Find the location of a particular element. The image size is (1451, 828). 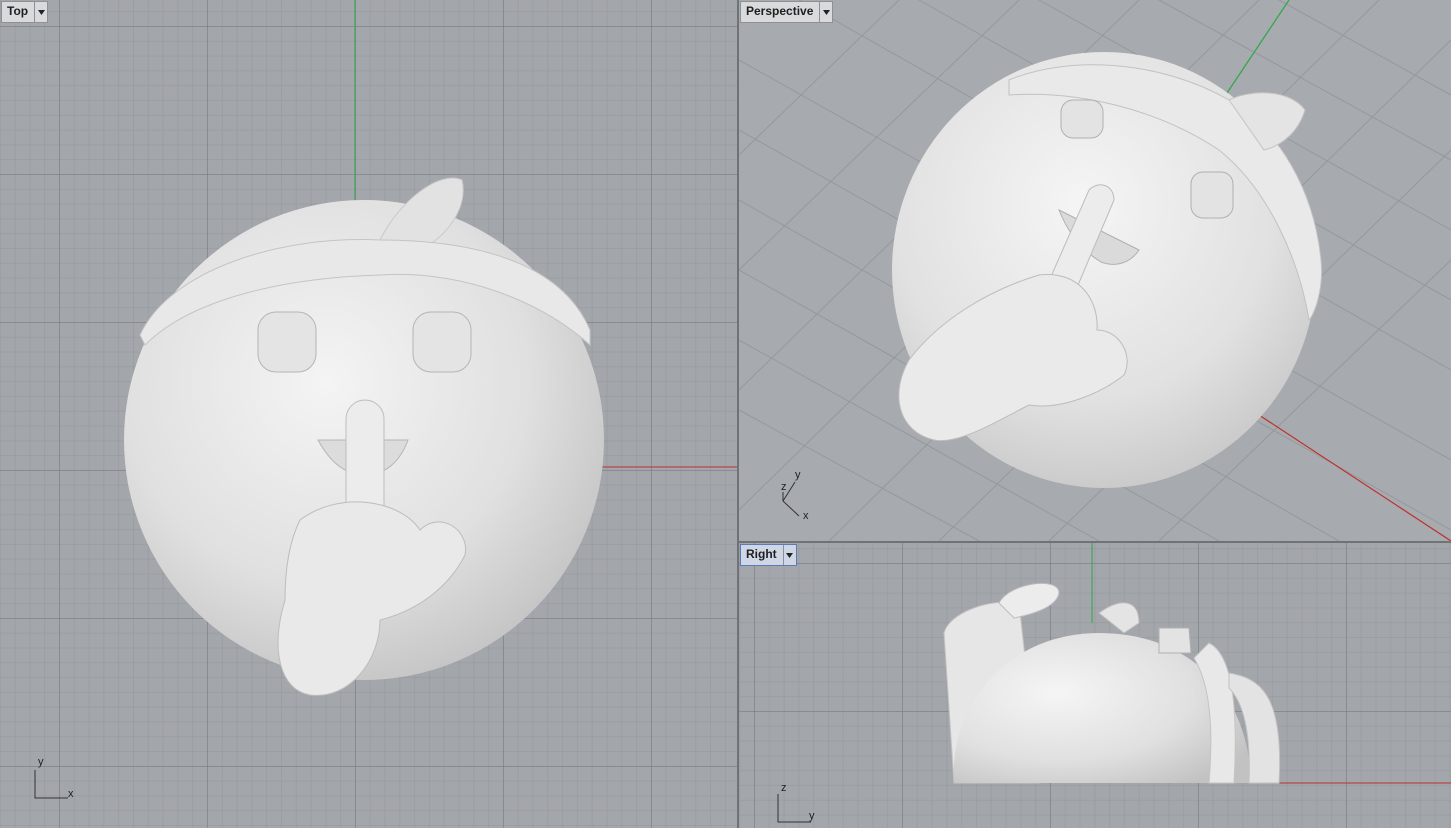

eye is located at coordinates (1175, 640).